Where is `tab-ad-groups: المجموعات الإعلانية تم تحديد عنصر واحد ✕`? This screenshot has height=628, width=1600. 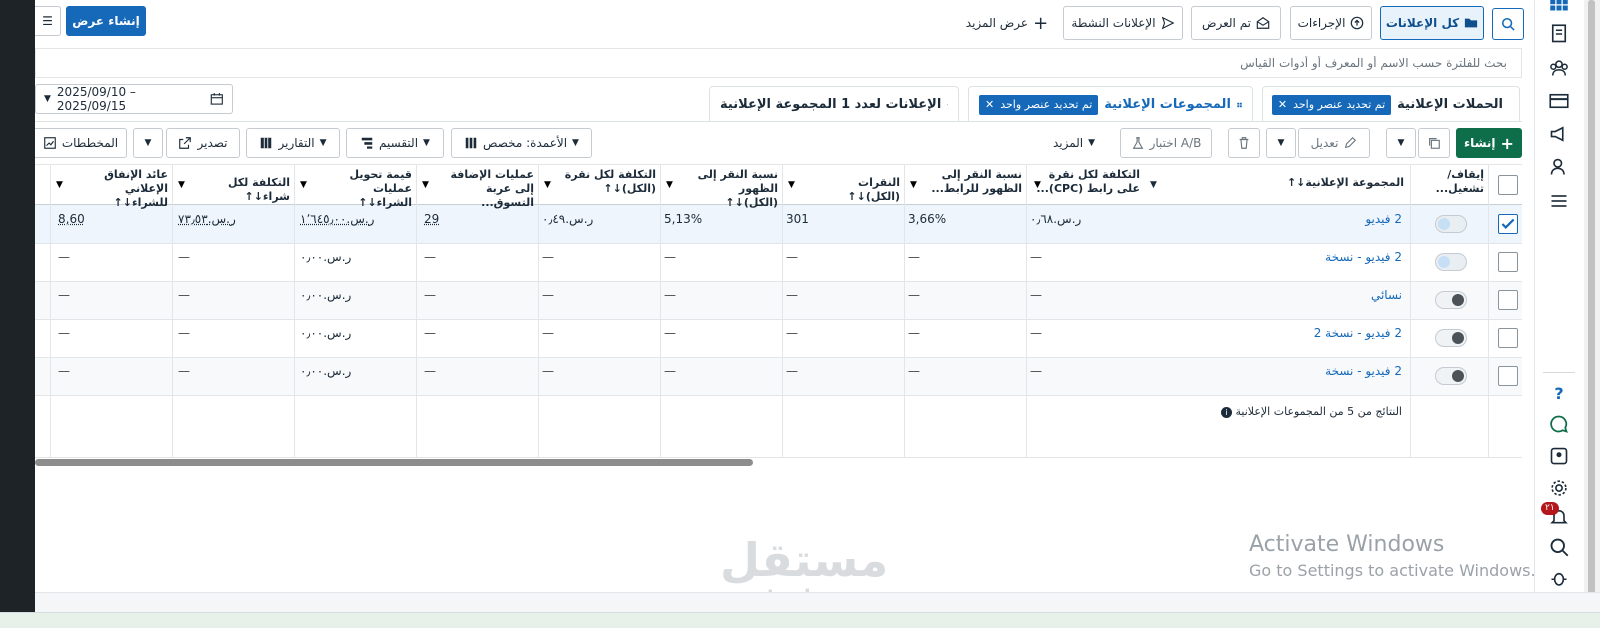 tab-ad-groups: المجموعات الإعلانية تم تحديد عنصر واحد ✕ is located at coordinates (1110, 104).